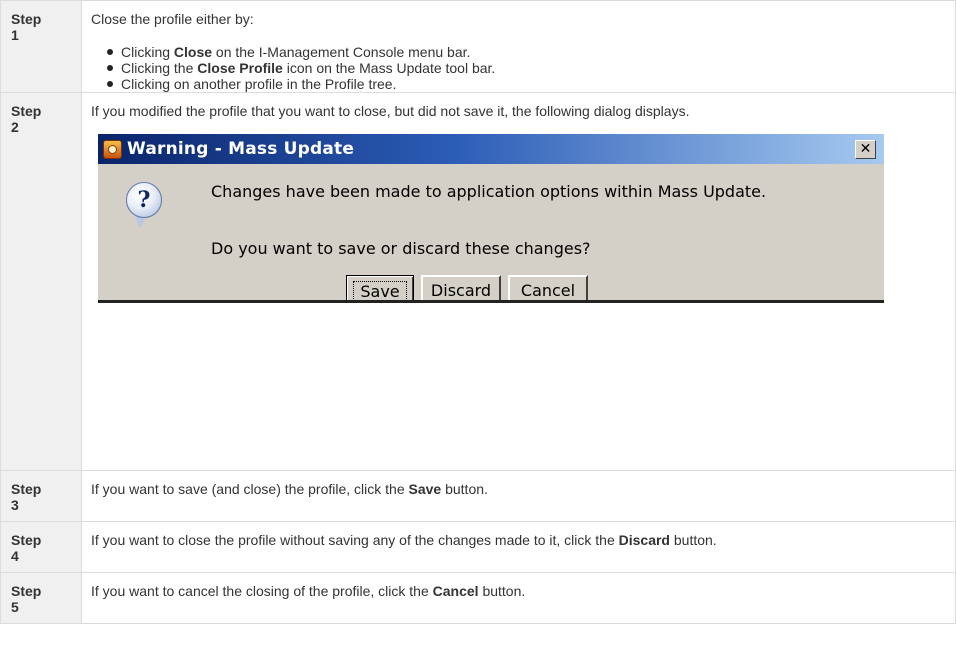 The width and height of the screenshot is (956, 672). What do you see at coordinates (172, 19) in the screenshot?
I see `step-1-intro: Close the profile either by:` at bounding box center [172, 19].